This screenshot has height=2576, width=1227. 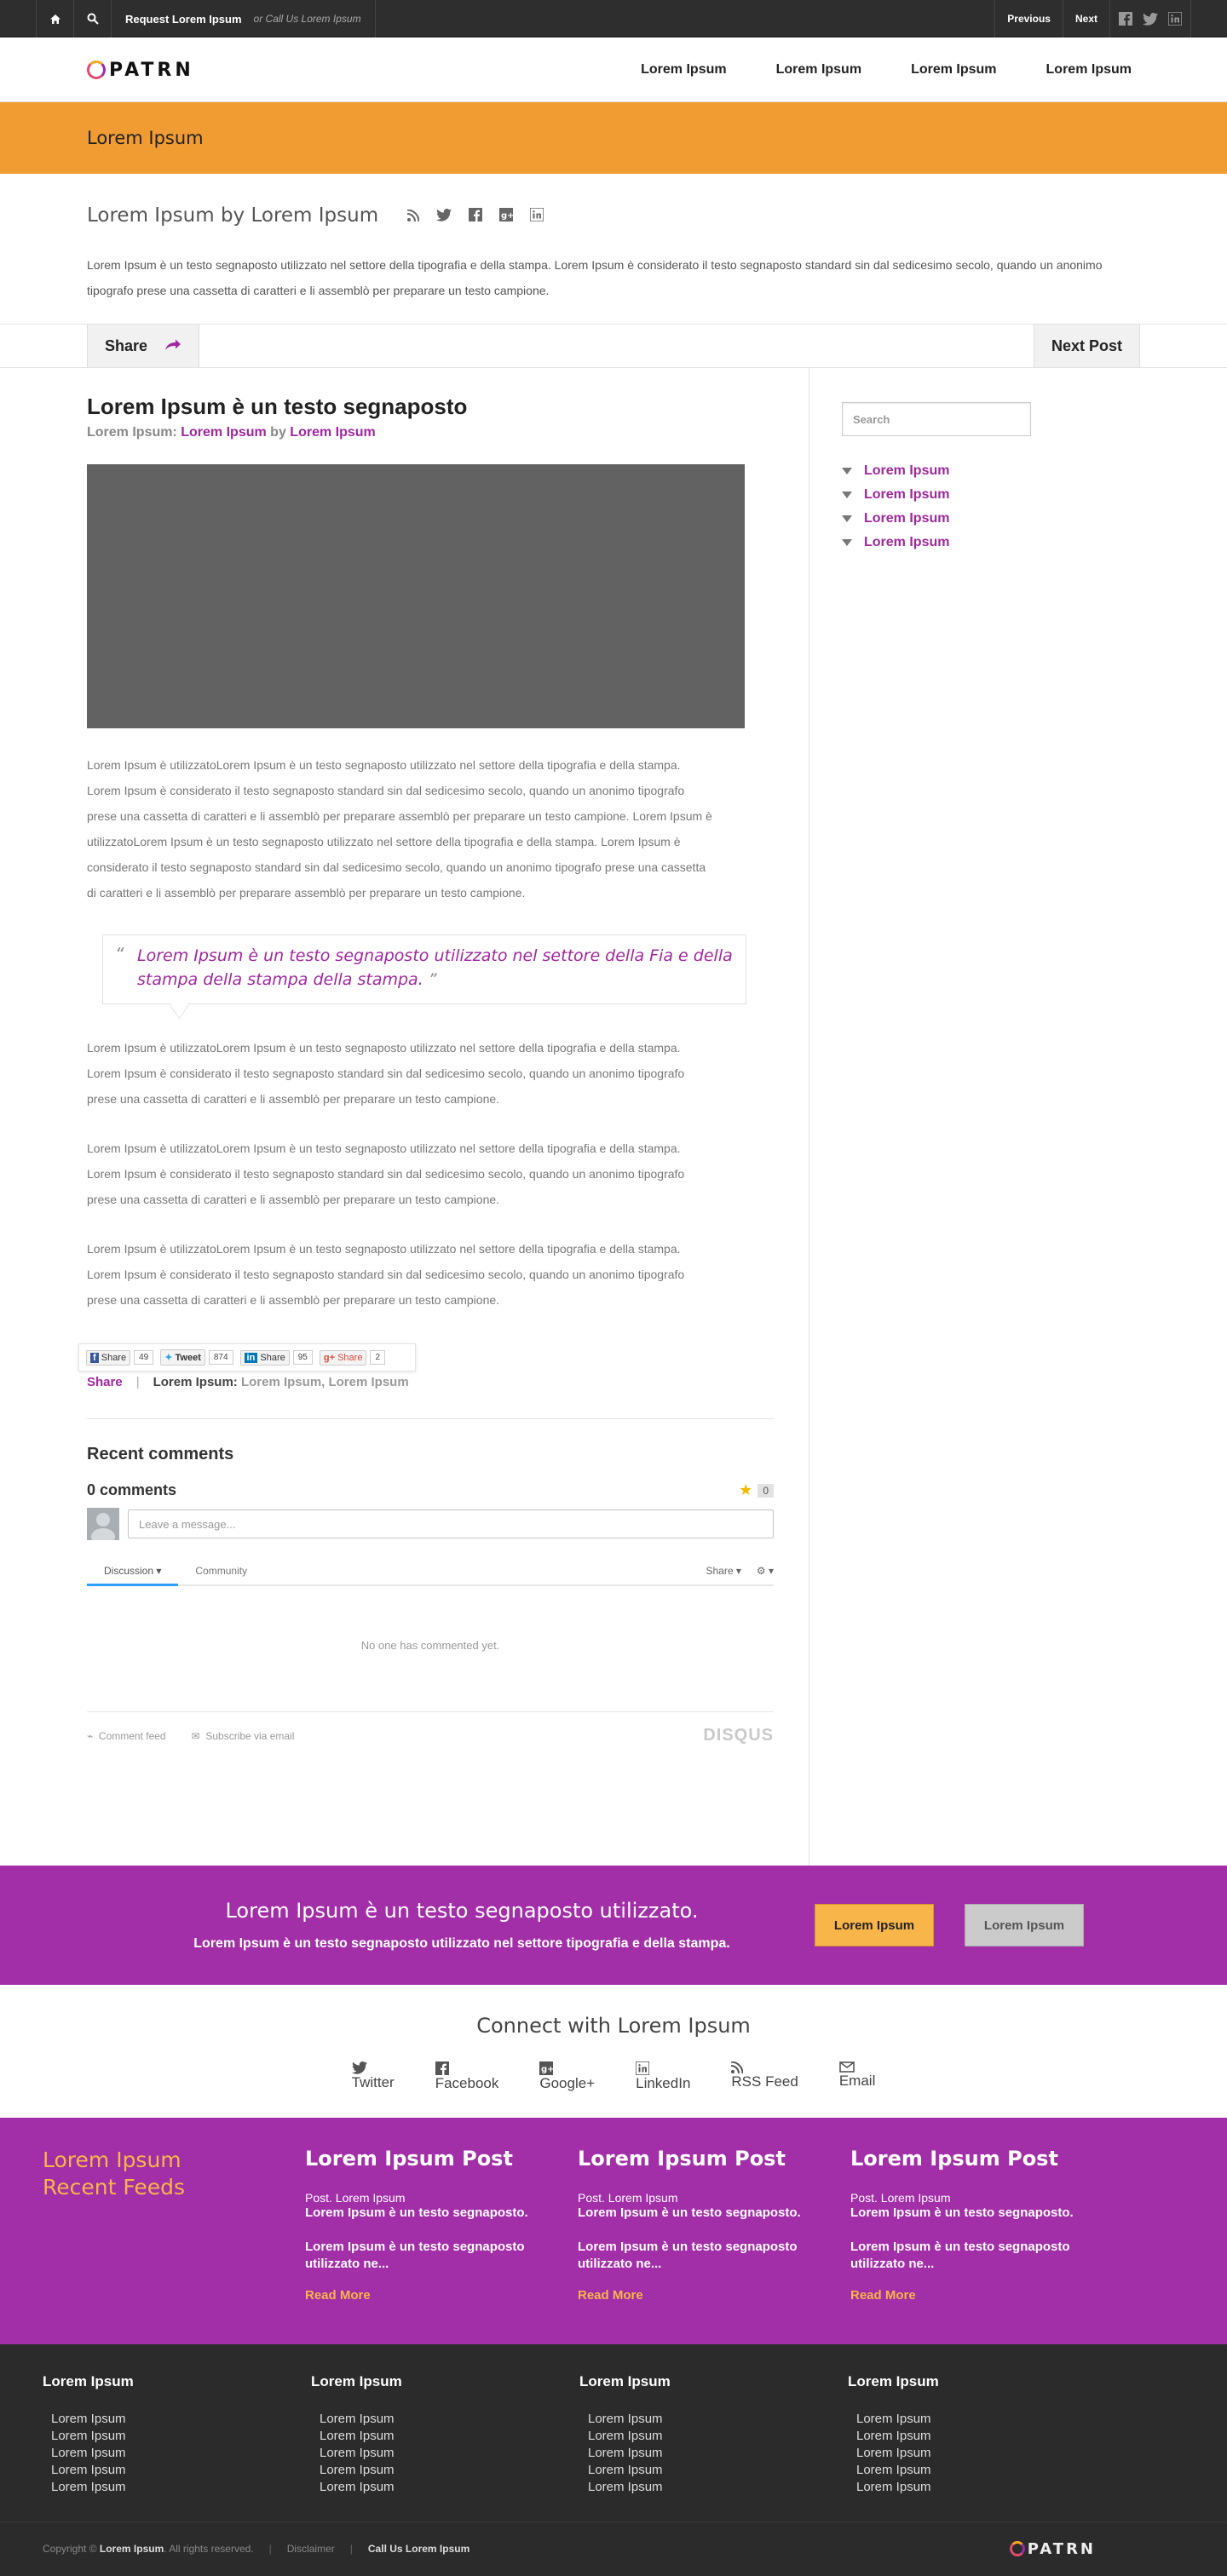 What do you see at coordinates (663, 2077) in the screenshot?
I see `connect-linkedin-link: LinkedIn` at bounding box center [663, 2077].